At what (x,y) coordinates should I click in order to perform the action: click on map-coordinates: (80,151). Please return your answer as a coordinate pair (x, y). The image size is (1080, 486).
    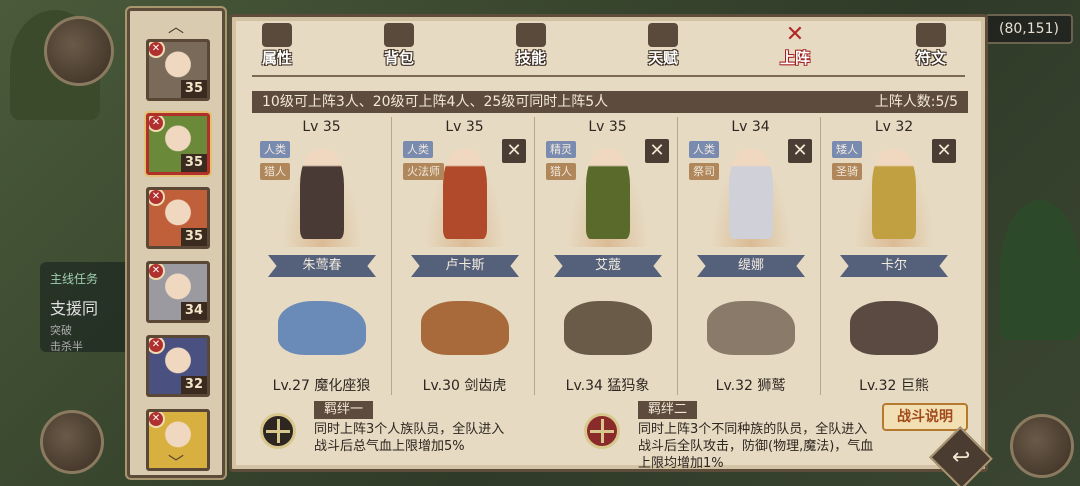
    Looking at the image, I should click on (1029, 29).